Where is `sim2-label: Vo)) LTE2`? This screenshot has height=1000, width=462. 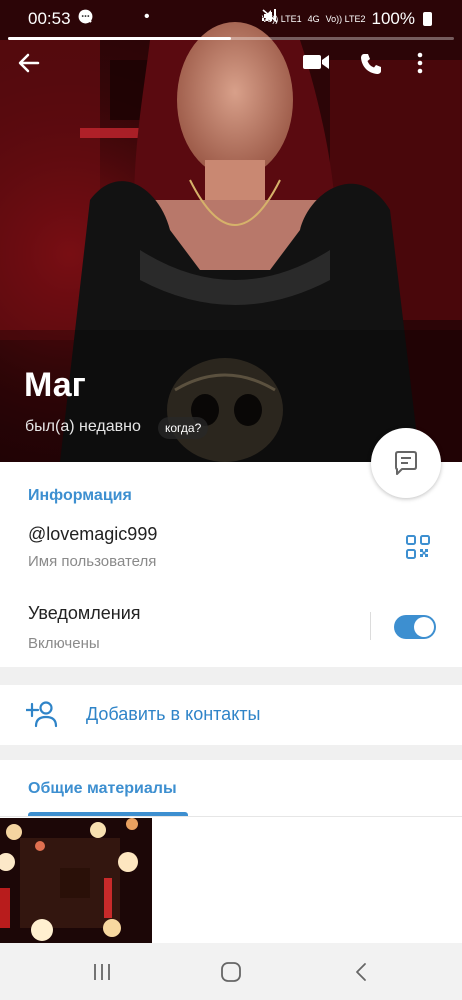 sim2-label: Vo)) LTE2 is located at coordinates (345, 19).